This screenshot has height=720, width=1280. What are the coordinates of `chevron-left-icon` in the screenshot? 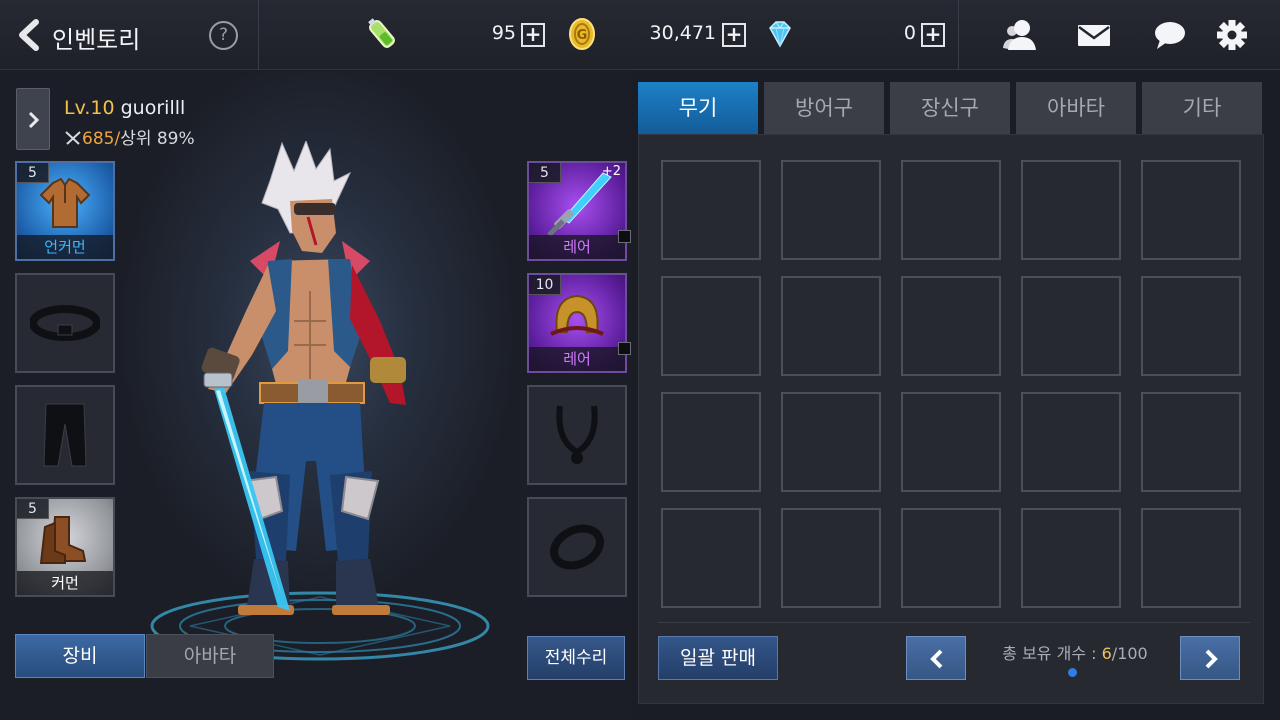 It's located at (936, 659).